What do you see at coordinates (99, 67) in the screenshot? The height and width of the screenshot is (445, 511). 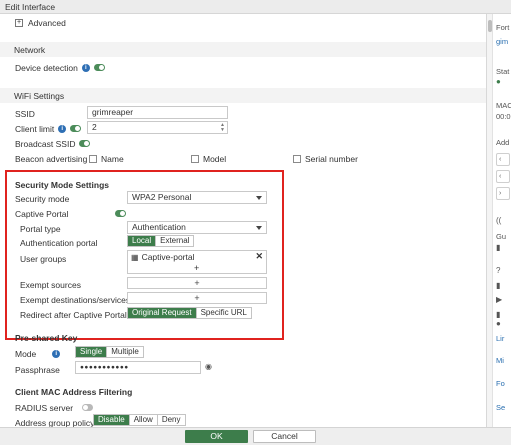 I see `device-detection-toggle` at bounding box center [99, 67].